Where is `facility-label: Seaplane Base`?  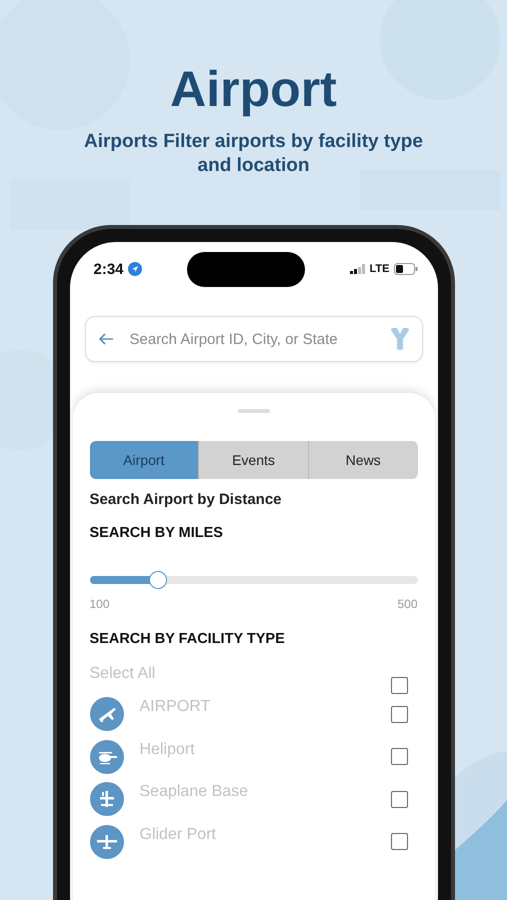 facility-label: Seaplane Base is located at coordinates (195, 791).